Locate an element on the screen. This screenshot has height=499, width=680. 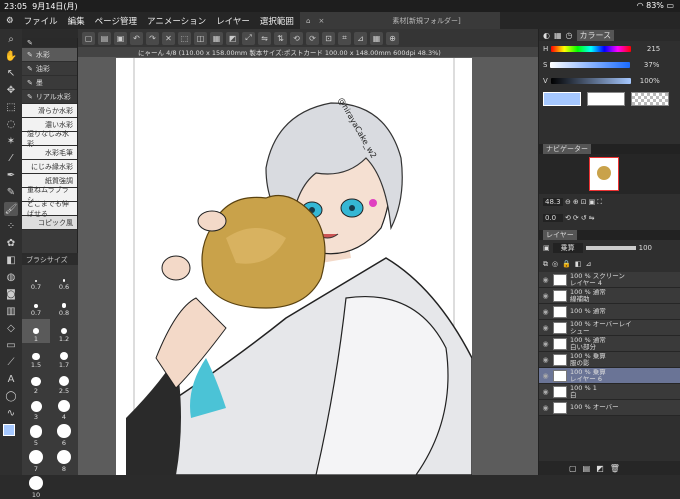
selection-tool-icon: ⬚ is located at coordinates (11, 107).